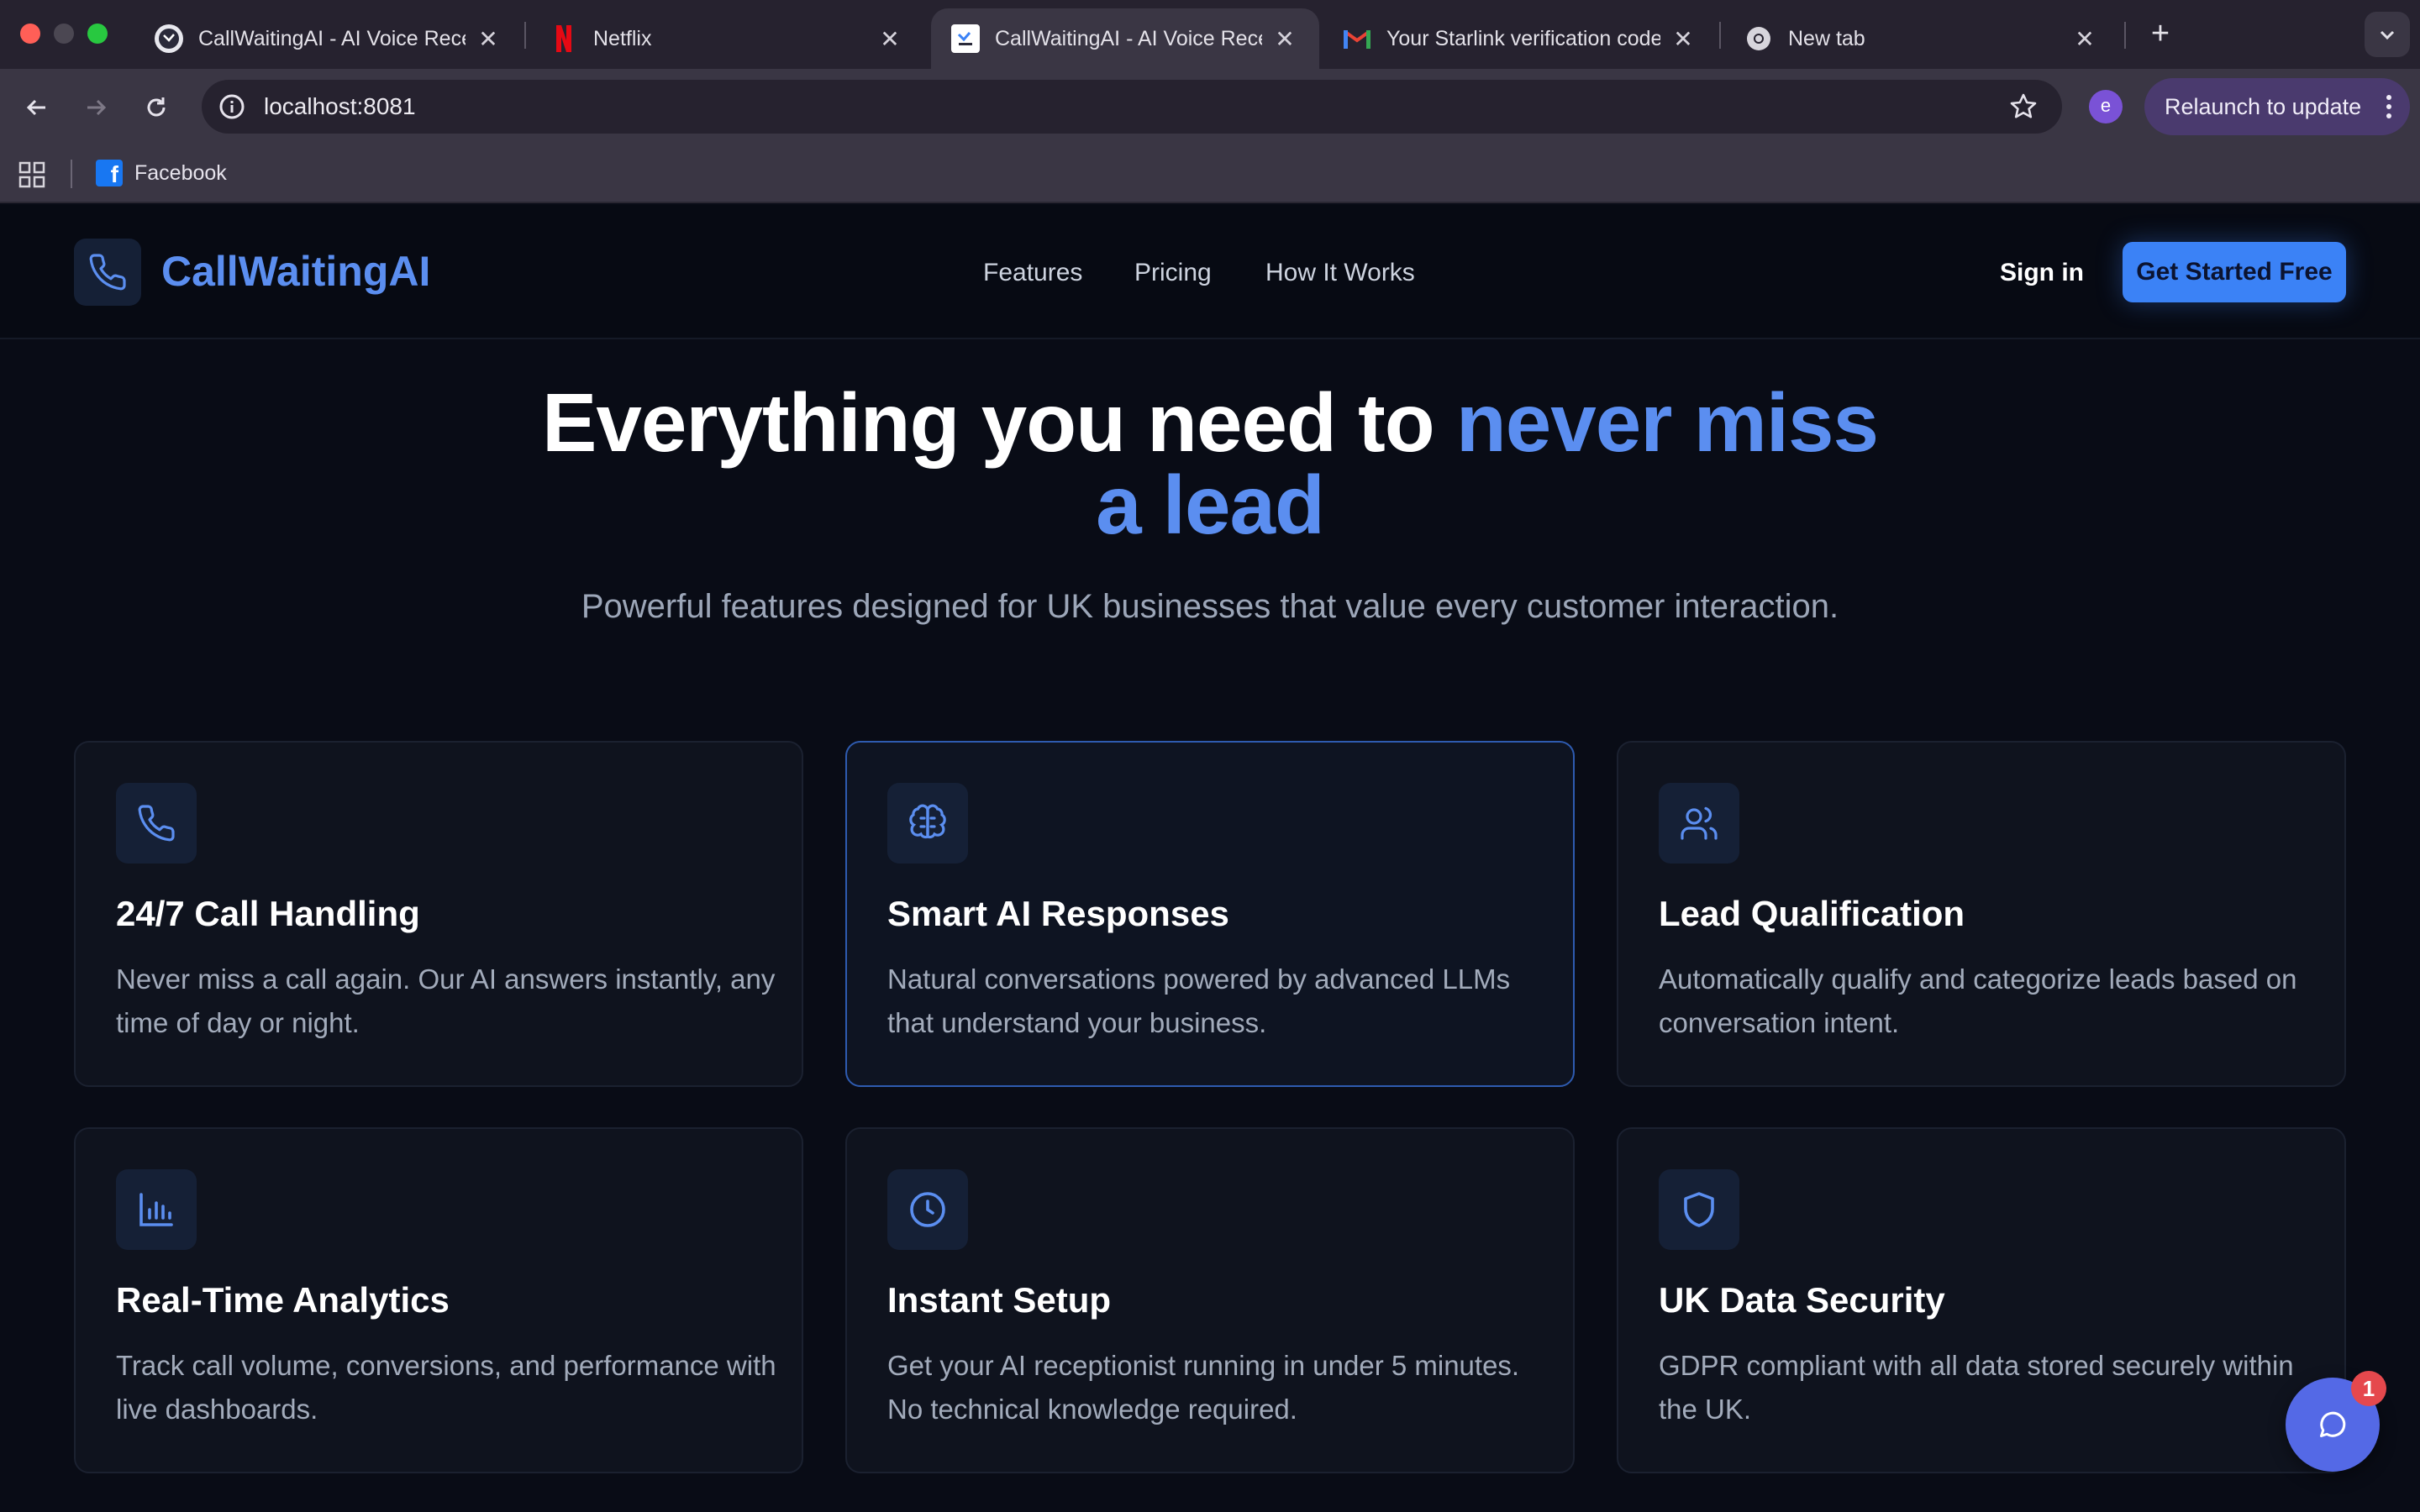  I want to click on bookmark-label: Facebook, so click(180, 172).